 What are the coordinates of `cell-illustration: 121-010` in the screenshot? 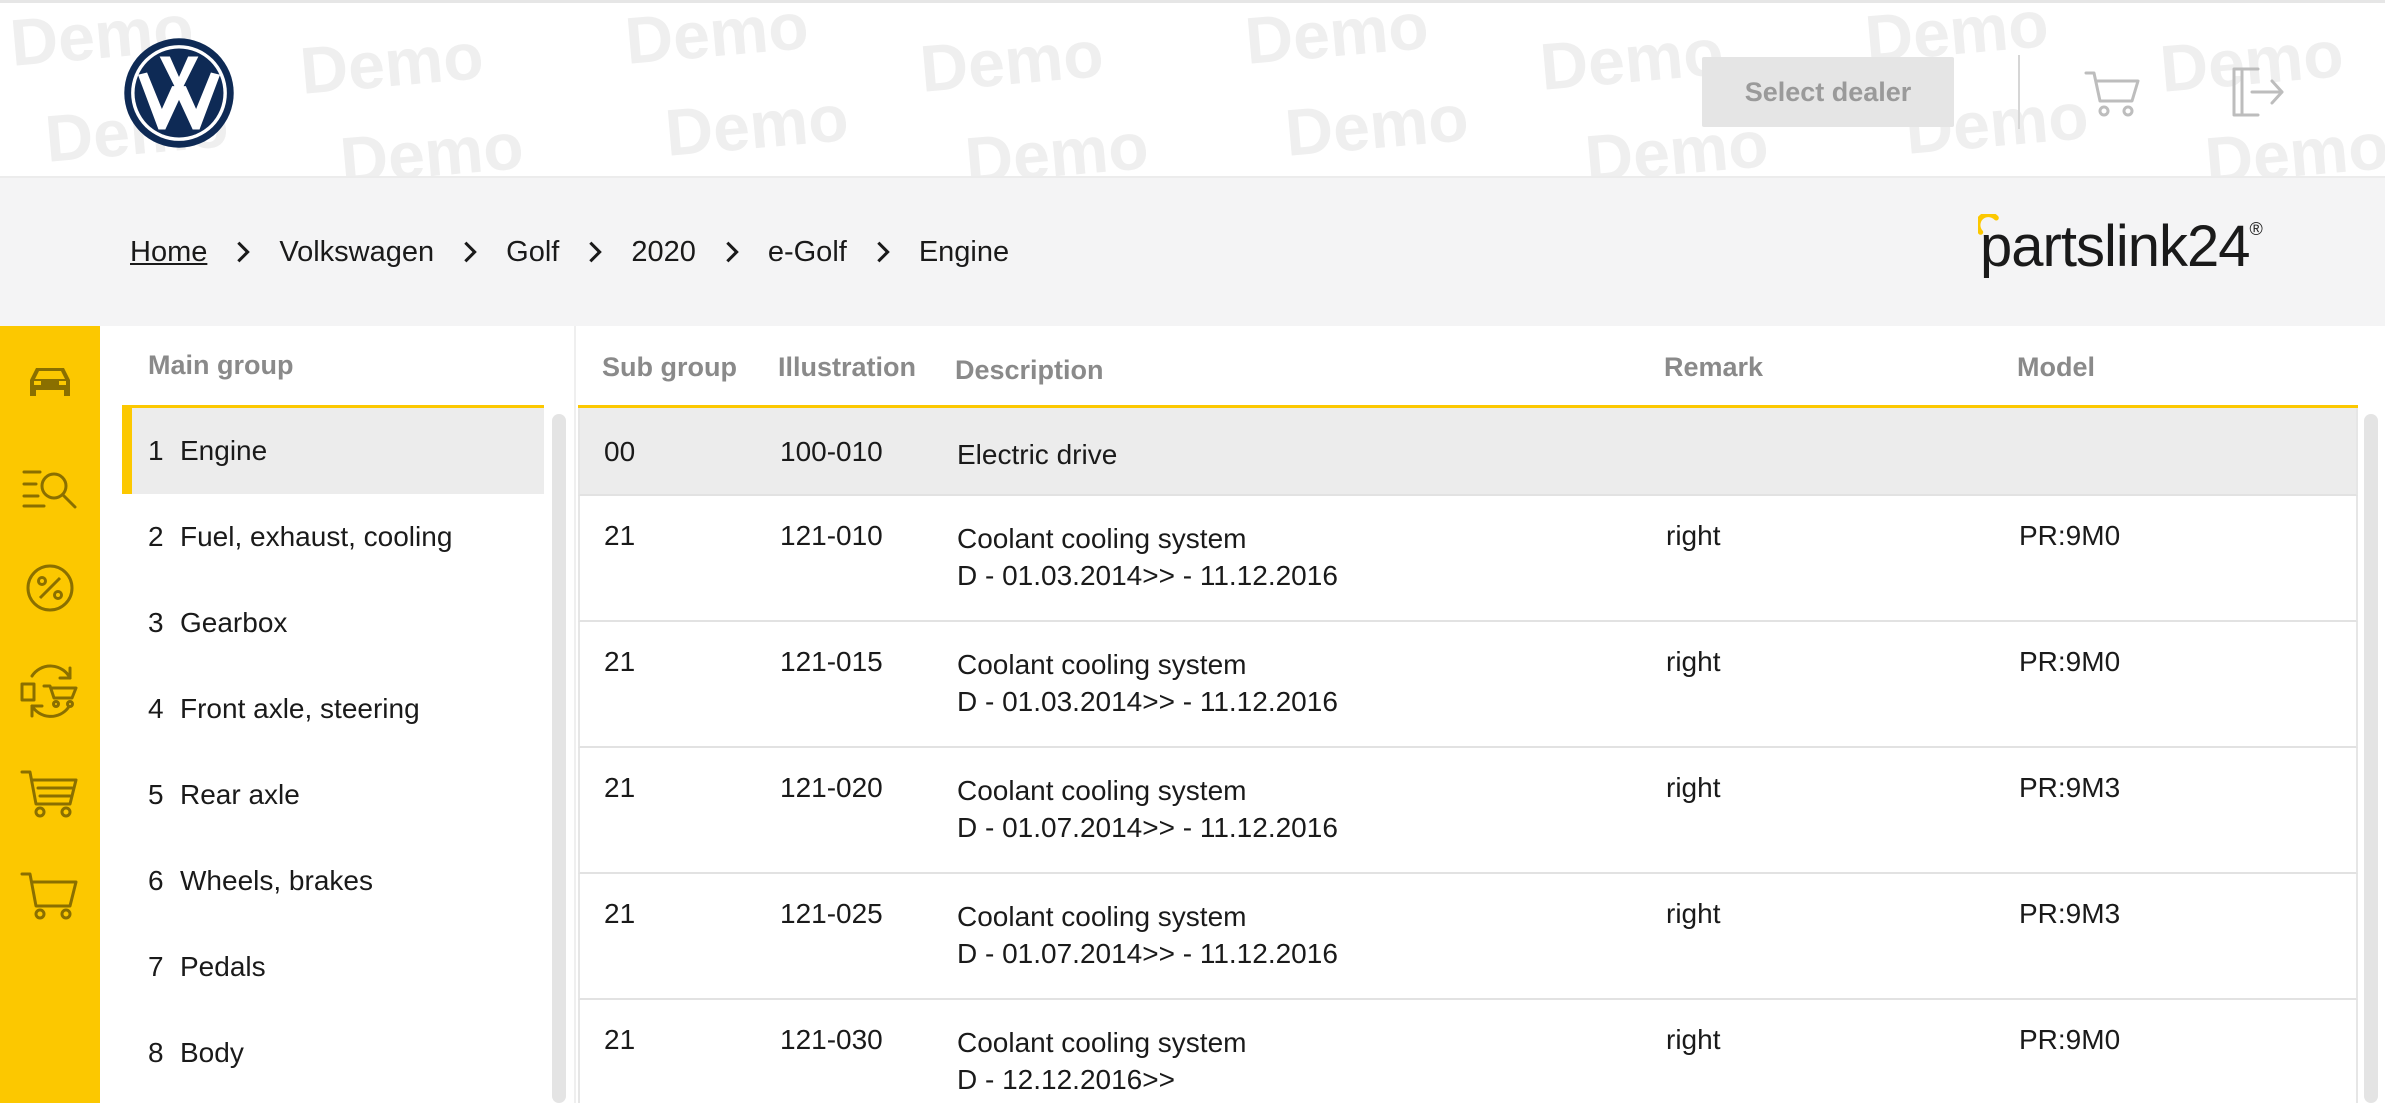 It's located at (831, 535).